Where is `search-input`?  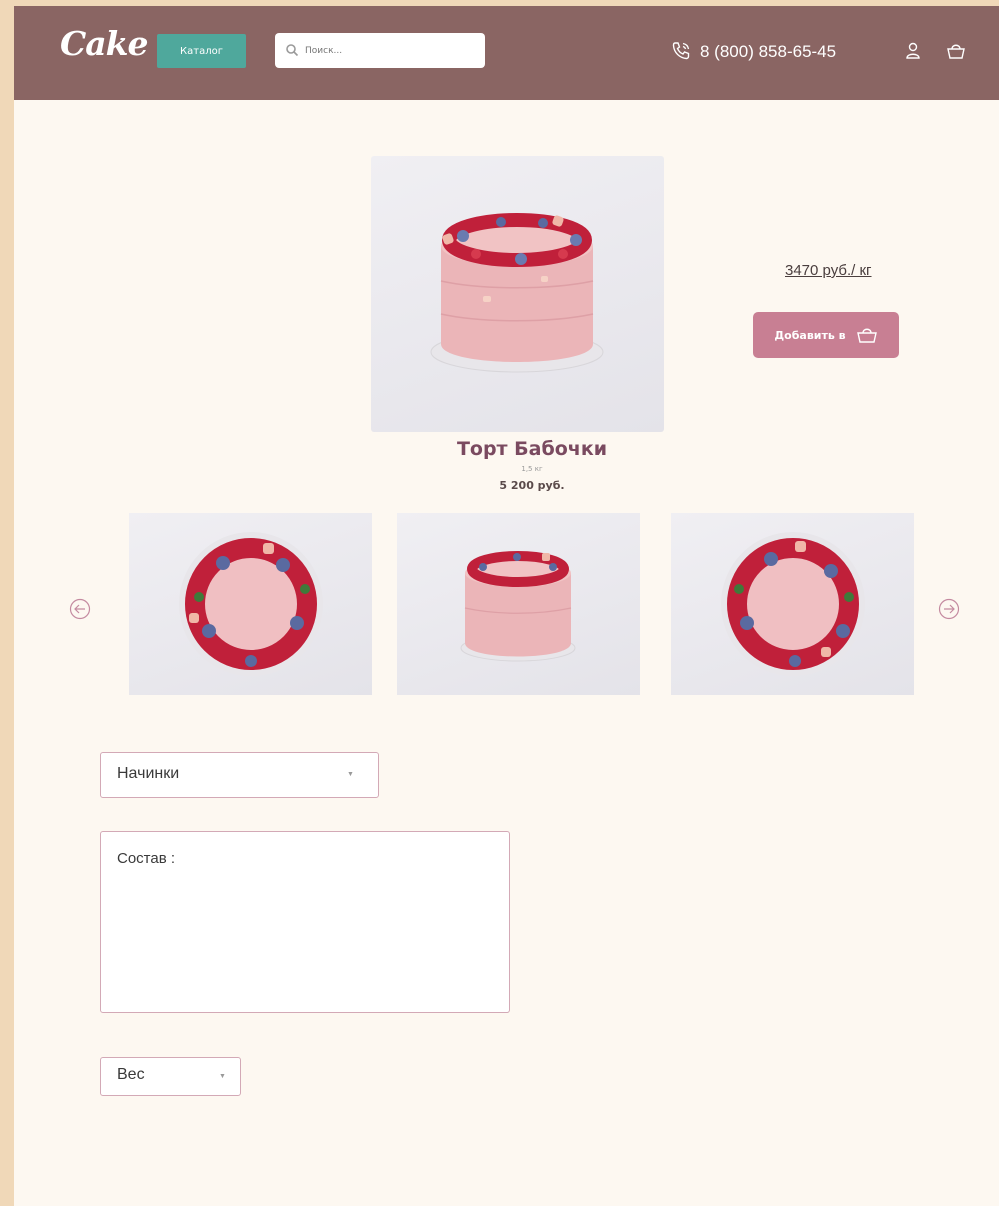
search-input is located at coordinates (390, 51).